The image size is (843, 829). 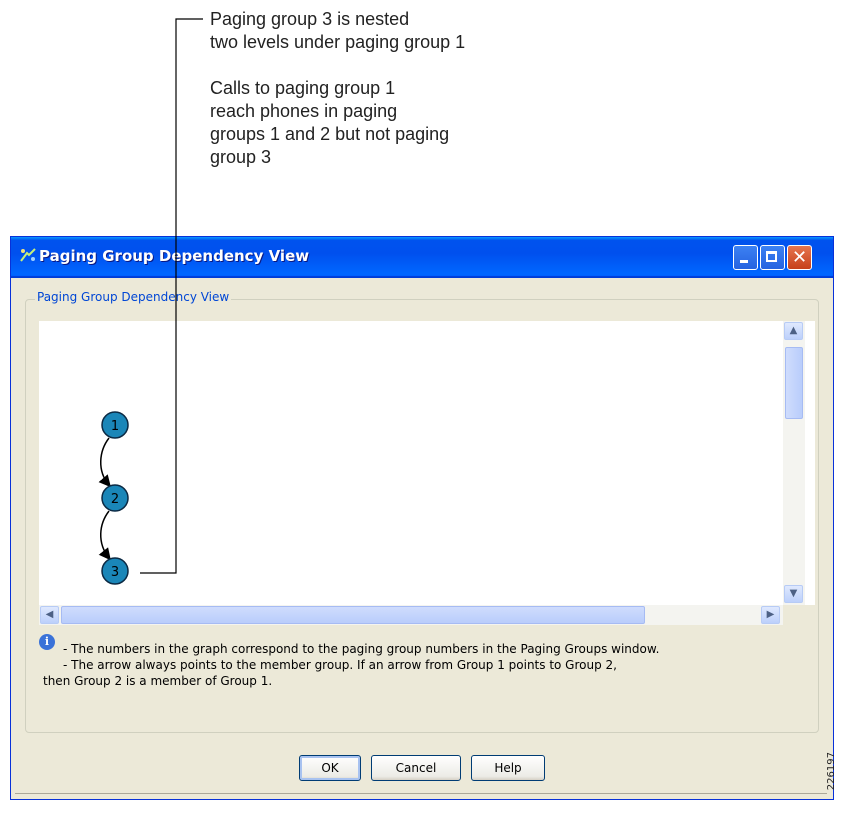 I want to click on callout-line: reach phones in paging, so click(x=304, y=111).